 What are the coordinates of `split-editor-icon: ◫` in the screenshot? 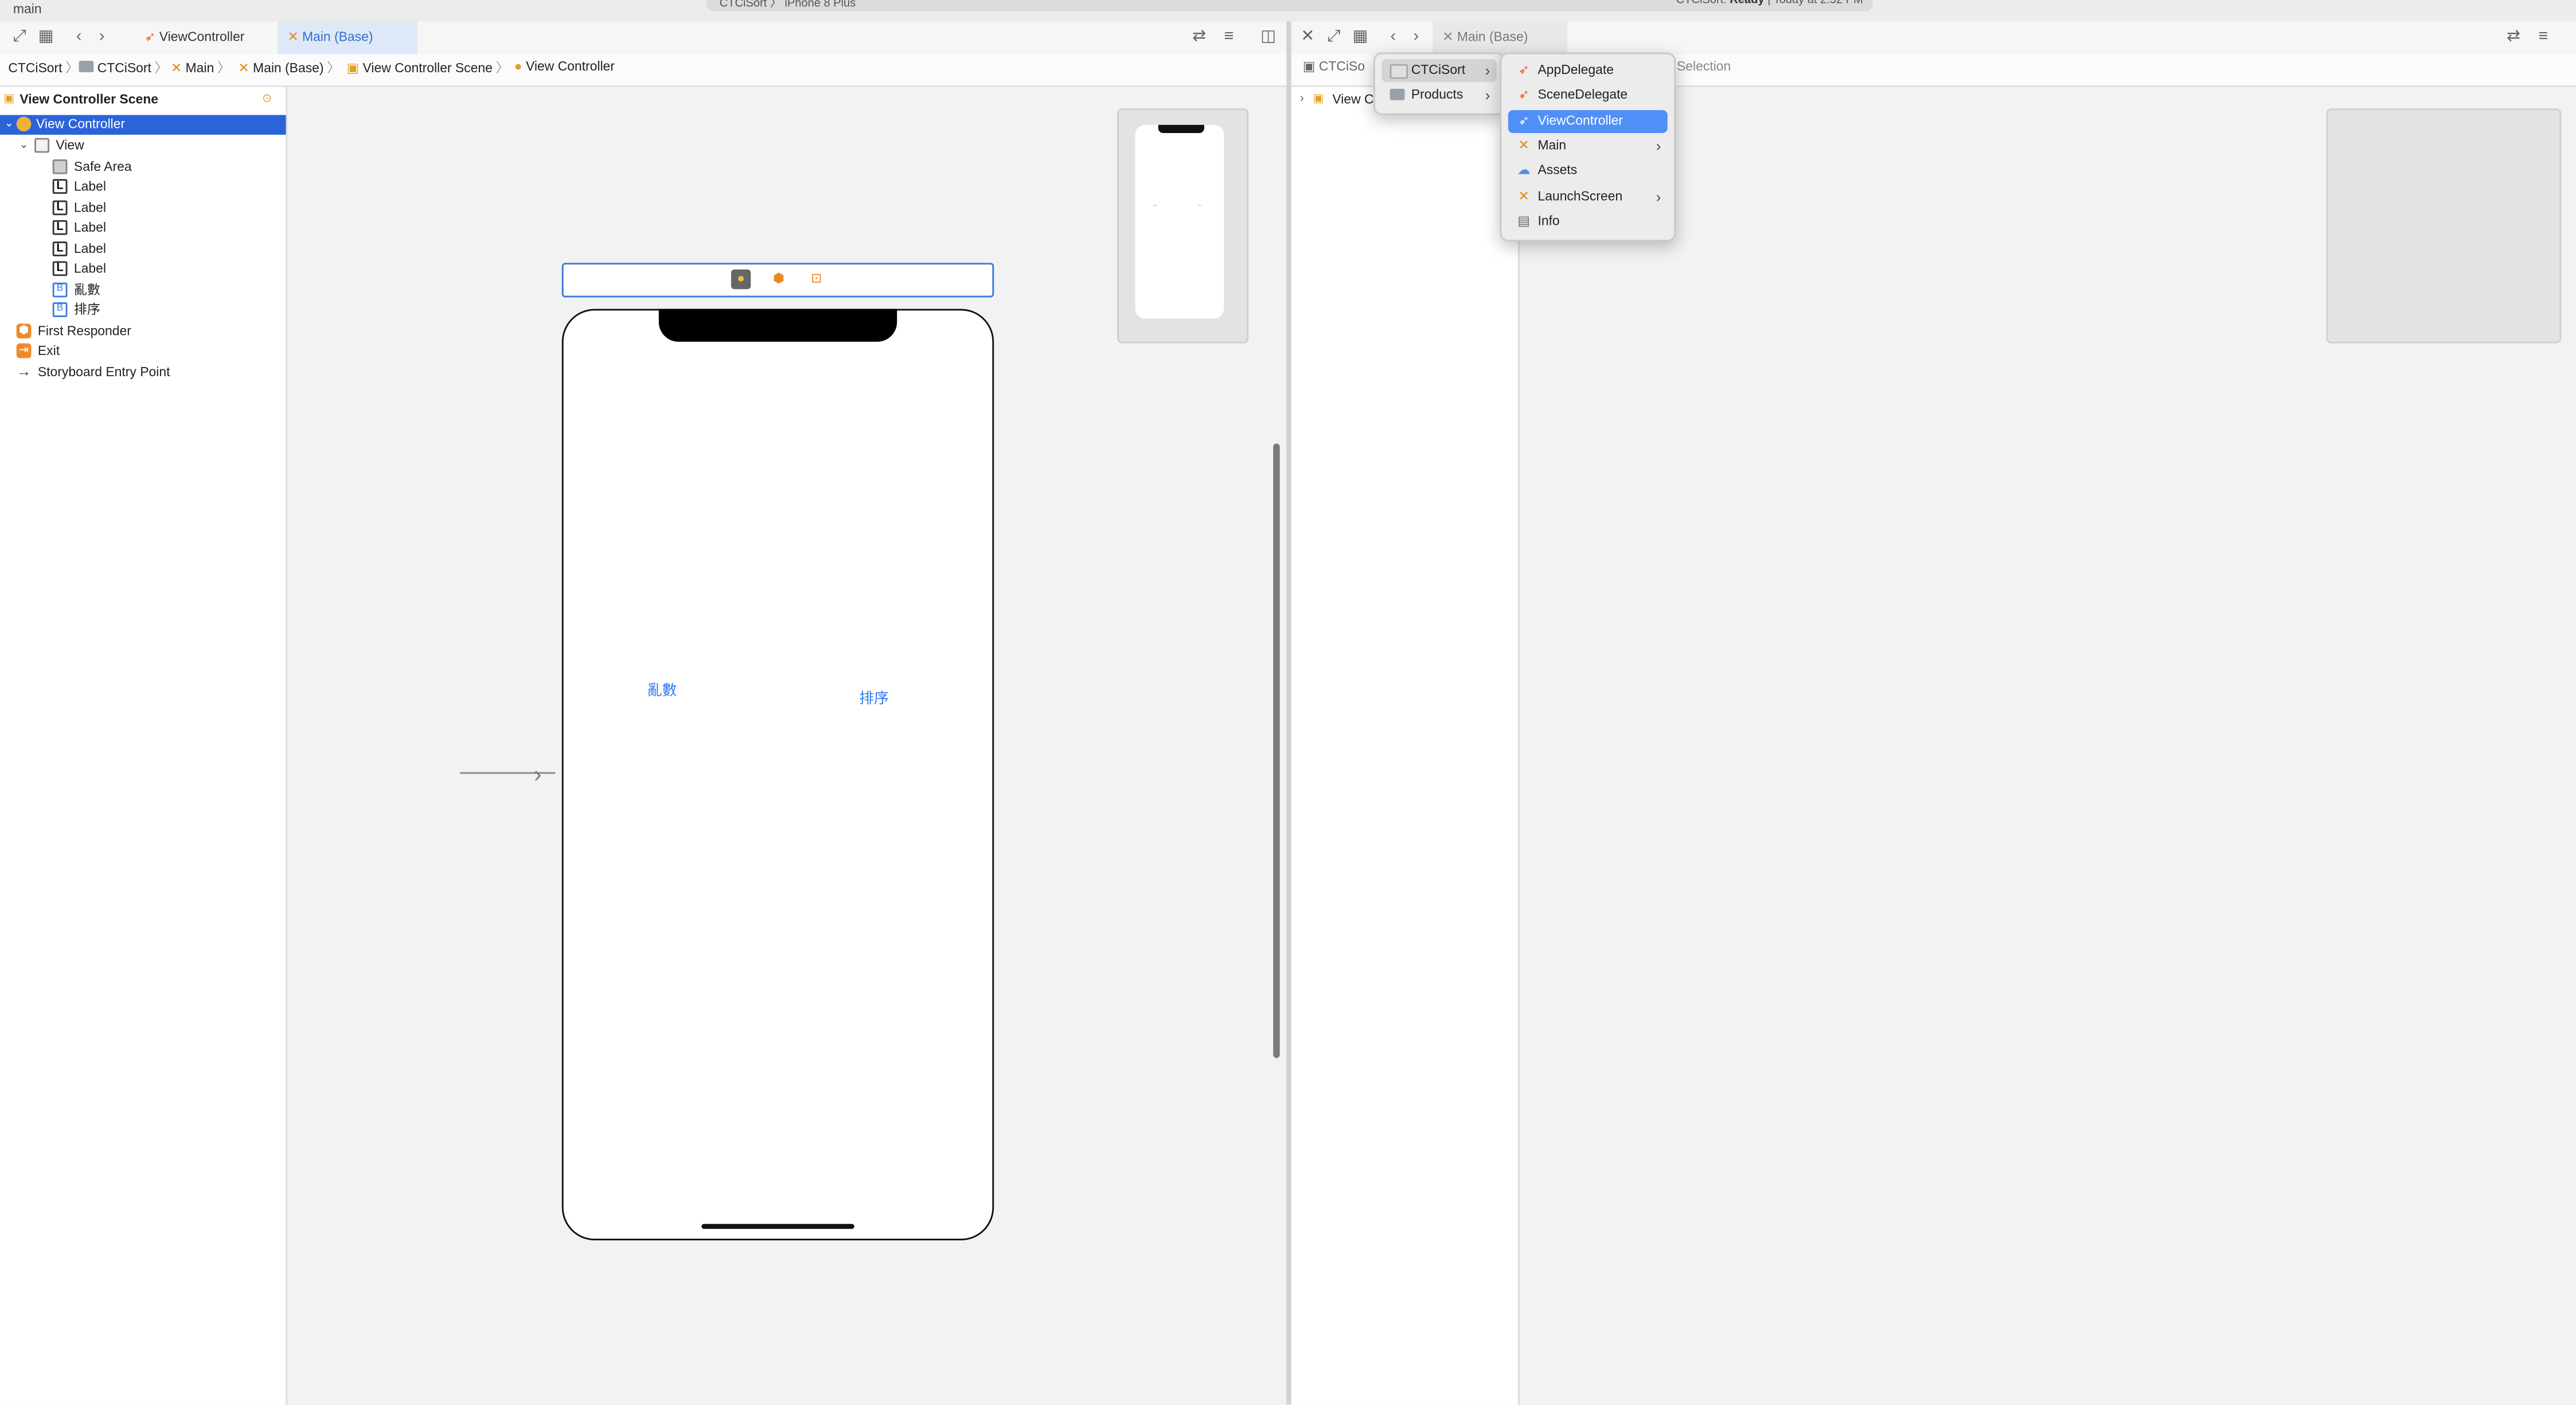 It's located at (1268, 38).